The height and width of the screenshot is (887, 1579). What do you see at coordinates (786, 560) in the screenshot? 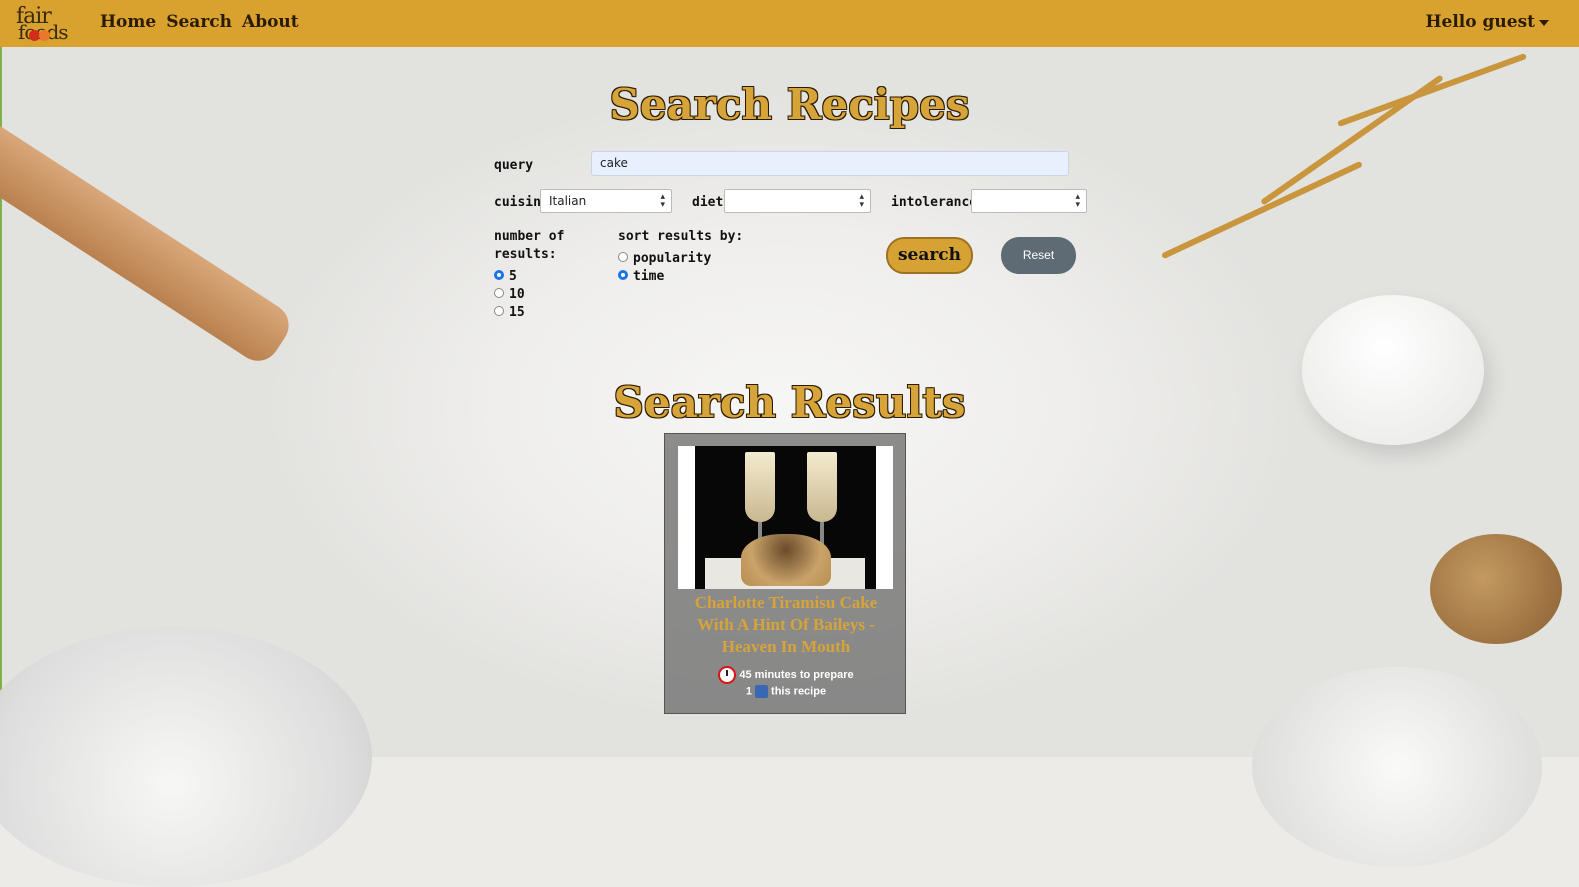
I see `cake-shape` at bounding box center [786, 560].